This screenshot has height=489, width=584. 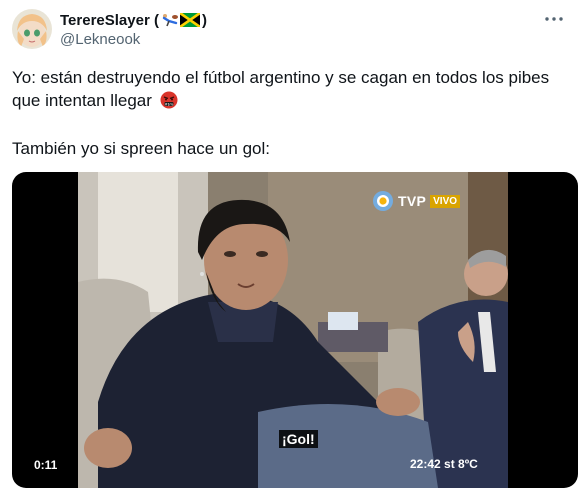 I want to click on tweet-text-line-2-text: que intentan llegar, so click(x=82, y=100).